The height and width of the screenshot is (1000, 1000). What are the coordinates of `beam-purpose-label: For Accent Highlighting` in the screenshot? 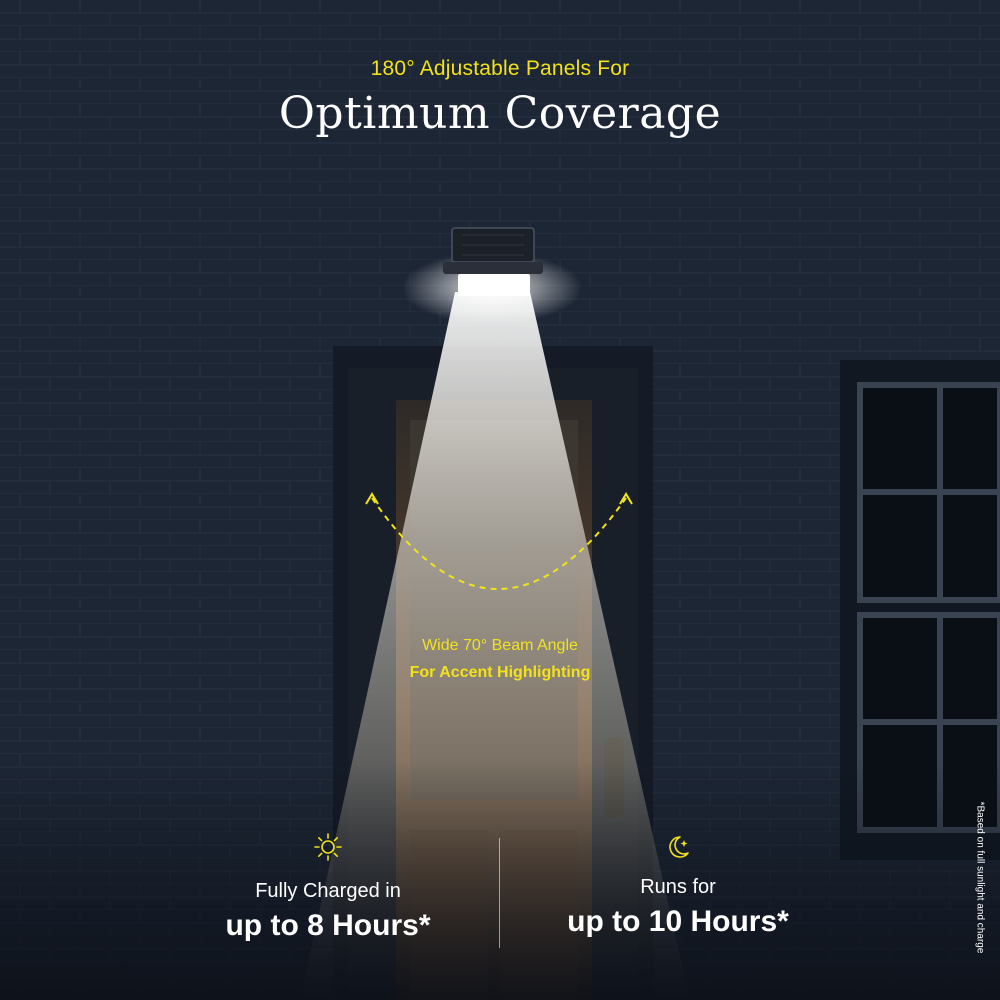 It's located at (500, 672).